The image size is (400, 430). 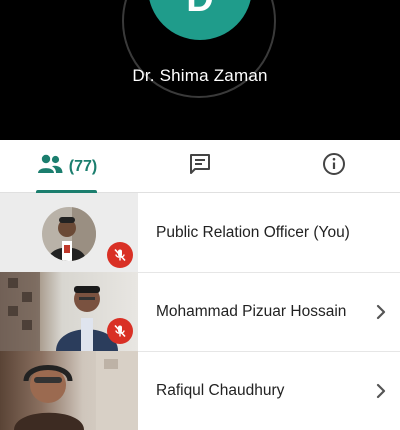 I want to click on tab-chat, so click(x=200, y=166).